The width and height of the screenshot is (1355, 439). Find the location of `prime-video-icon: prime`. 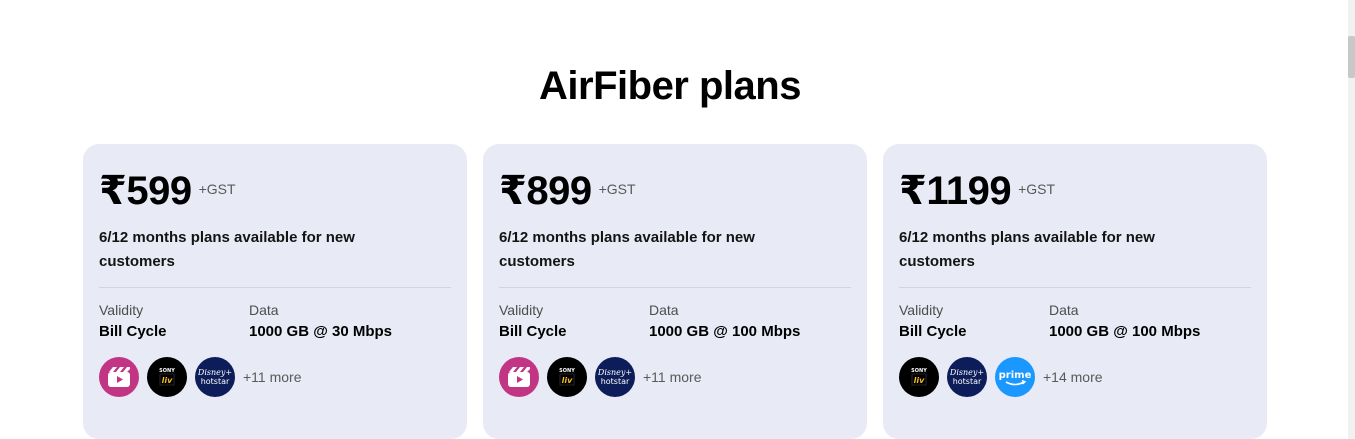

prime-video-icon: prime is located at coordinates (1015, 377).